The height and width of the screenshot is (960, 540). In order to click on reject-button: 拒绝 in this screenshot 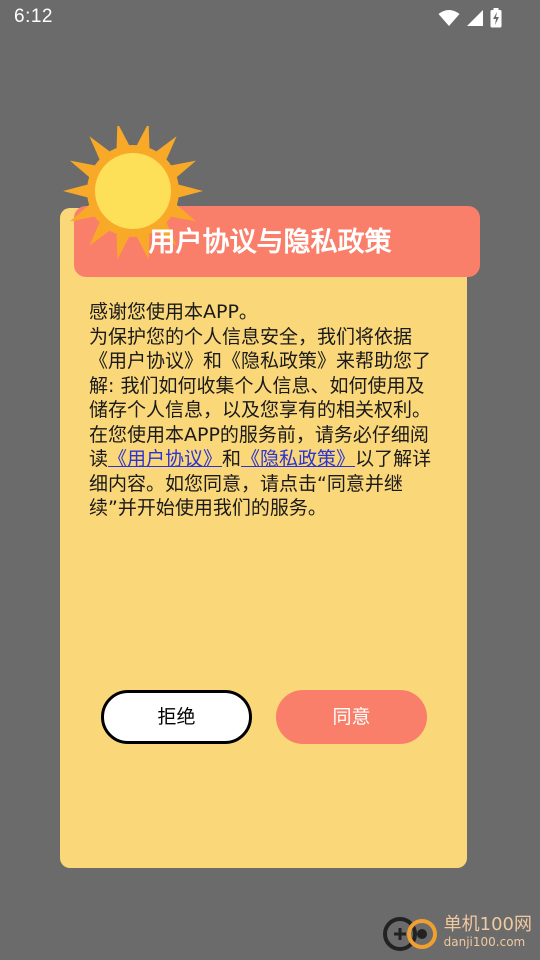, I will do `click(176, 717)`.